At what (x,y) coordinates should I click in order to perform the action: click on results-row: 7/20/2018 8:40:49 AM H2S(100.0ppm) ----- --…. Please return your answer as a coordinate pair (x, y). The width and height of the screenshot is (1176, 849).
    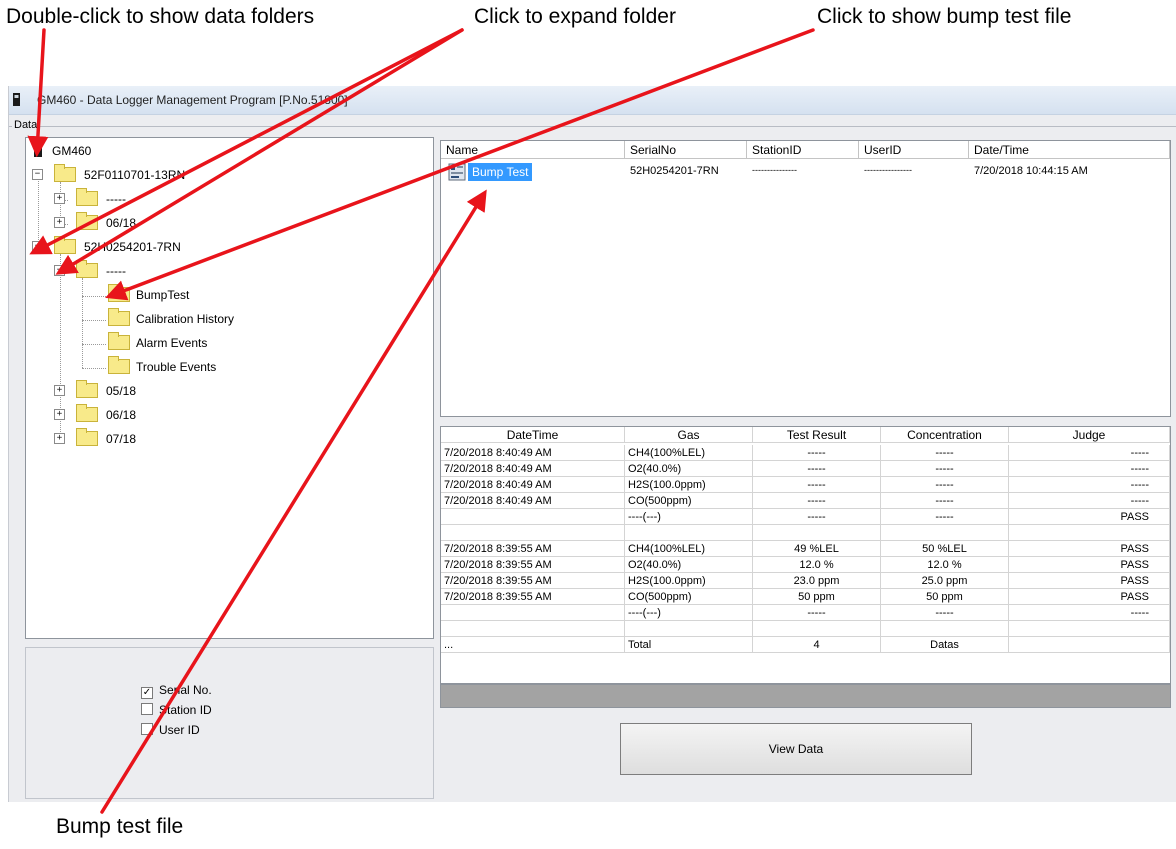
    Looking at the image, I should click on (805, 485).